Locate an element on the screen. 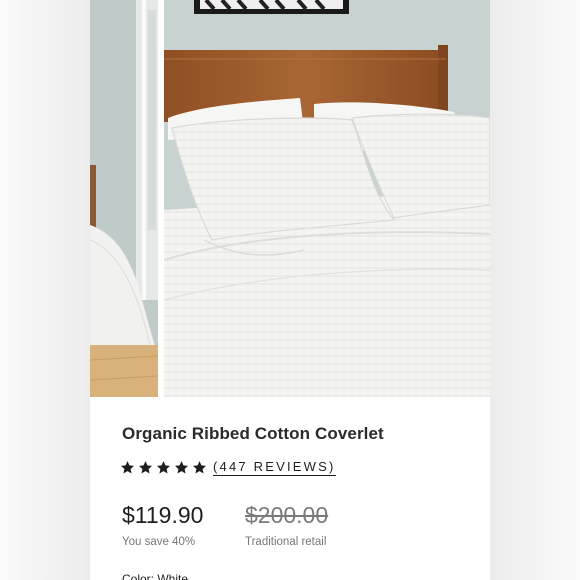 The image size is (580, 580). gallery-image-previous is located at coordinates (124, 198).